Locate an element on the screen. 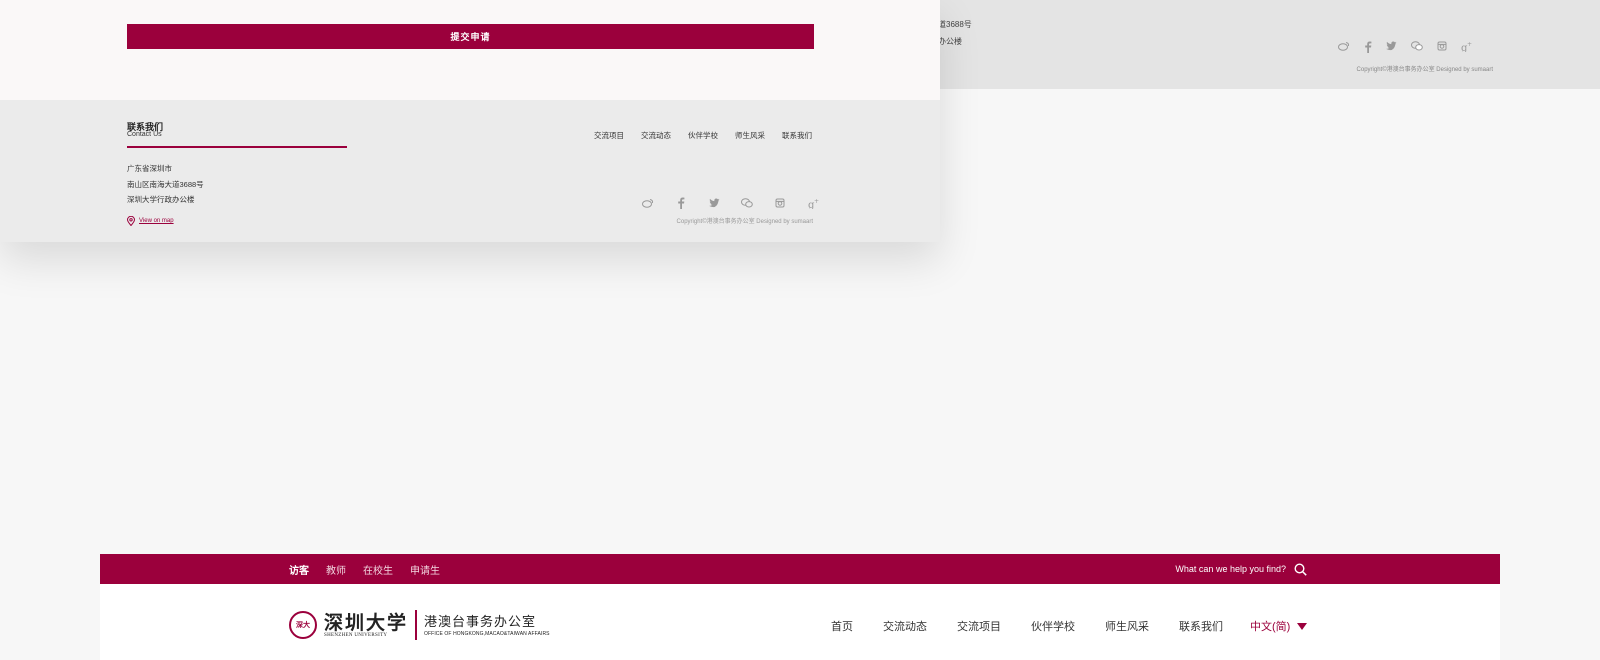 Image resolution: width=1600 pixels, height=660 pixels. tab-faculty: 教师 is located at coordinates (336, 569).